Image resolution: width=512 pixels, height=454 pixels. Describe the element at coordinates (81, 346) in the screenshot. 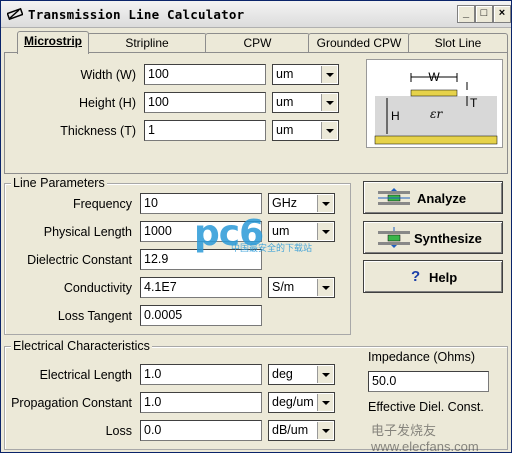

I see `electrical-characteristics-title: Electrical Characteristics` at that location.